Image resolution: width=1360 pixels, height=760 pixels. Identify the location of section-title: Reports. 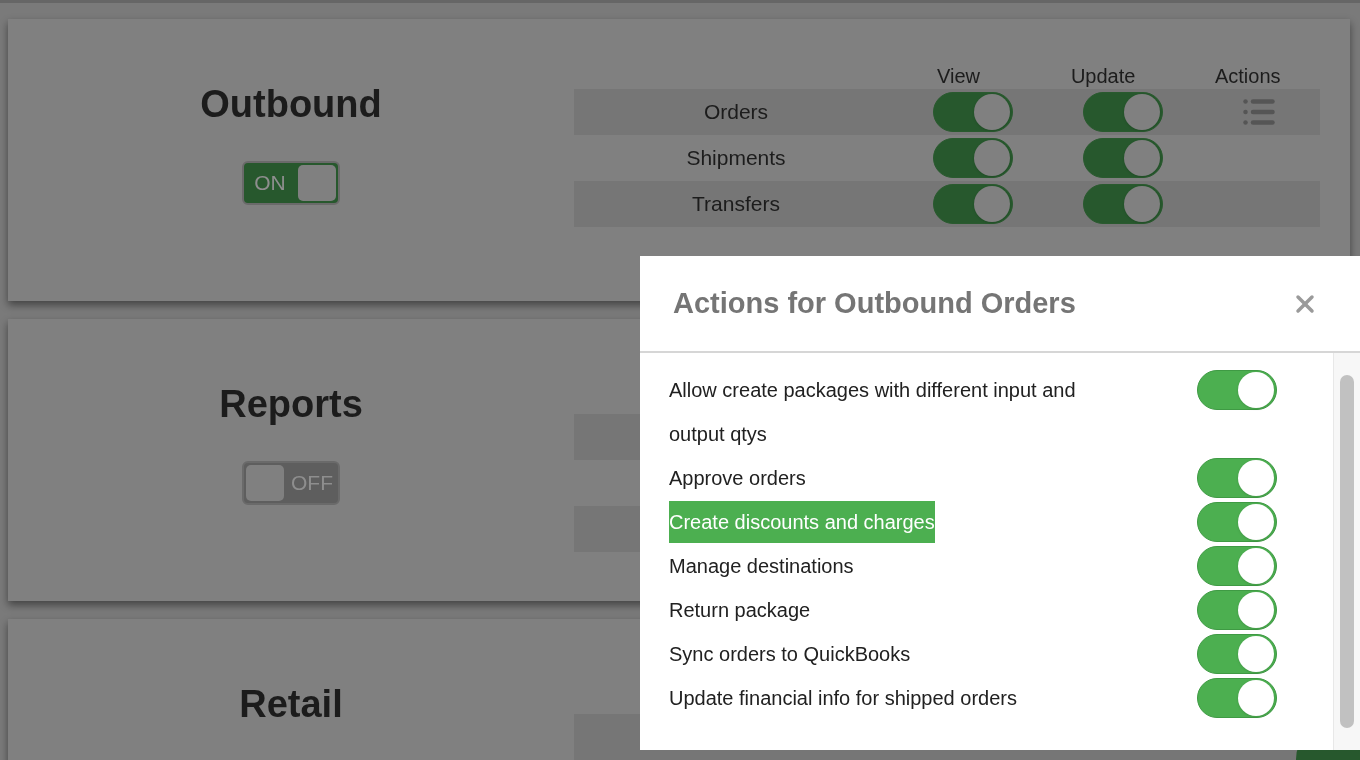
(291, 404).